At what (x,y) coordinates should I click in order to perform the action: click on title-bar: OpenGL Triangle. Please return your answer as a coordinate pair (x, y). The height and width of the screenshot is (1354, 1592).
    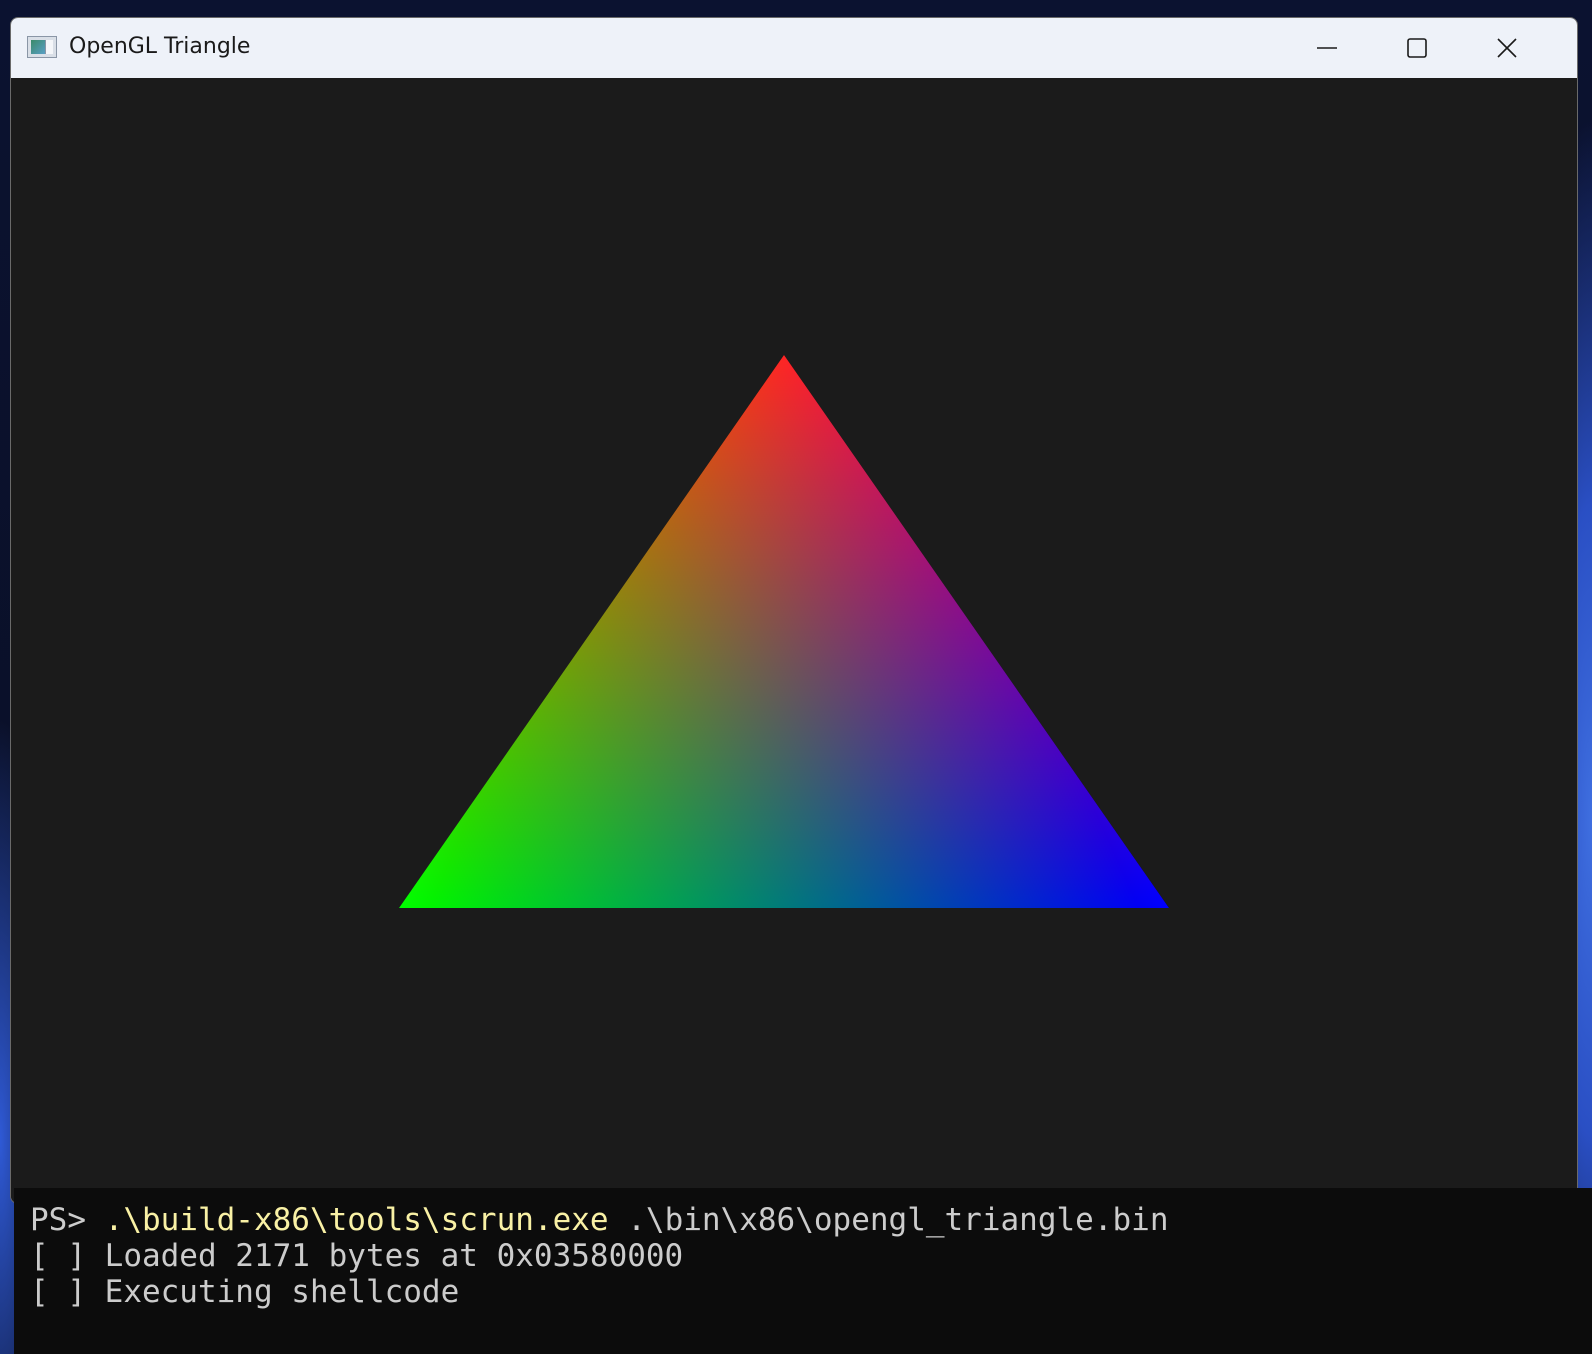
    Looking at the image, I should click on (794, 48).